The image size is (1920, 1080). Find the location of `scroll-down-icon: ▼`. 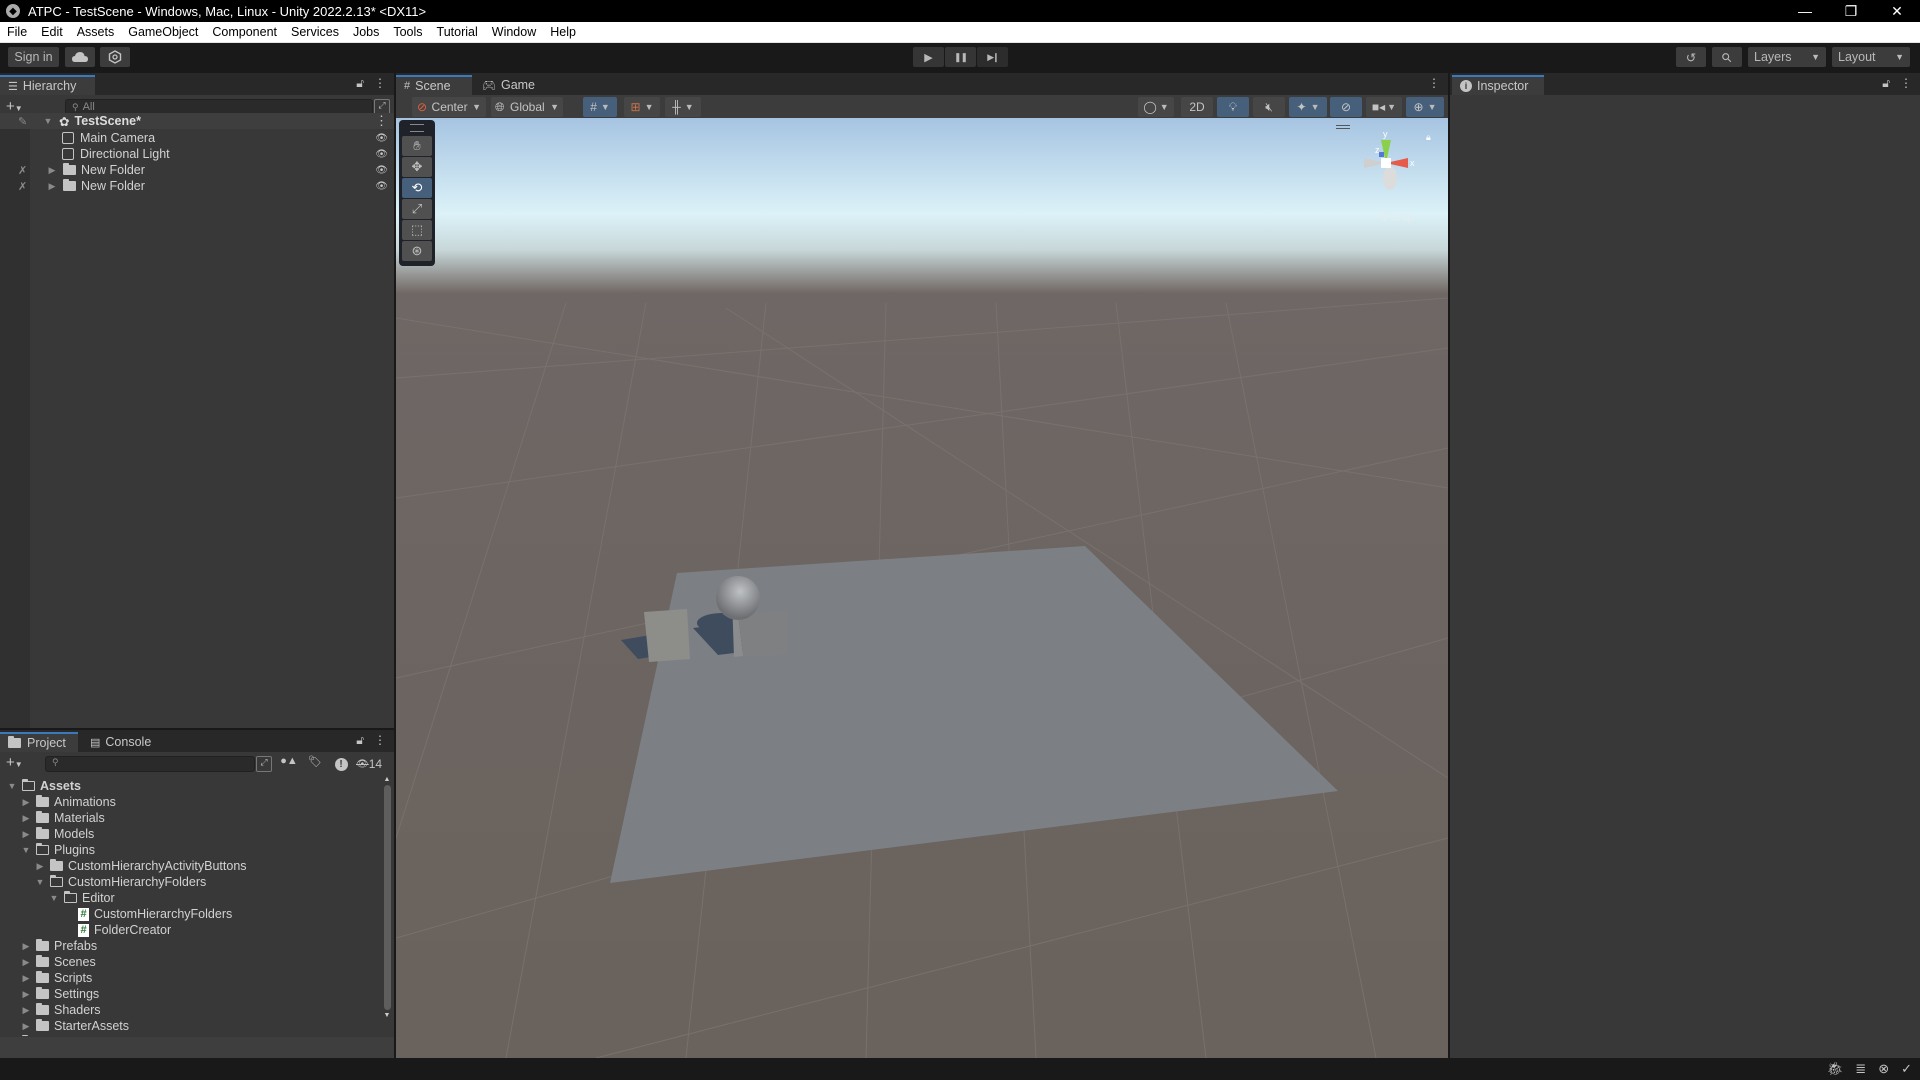

scroll-down-icon: ▼ is located at coordinates (387, 1015).